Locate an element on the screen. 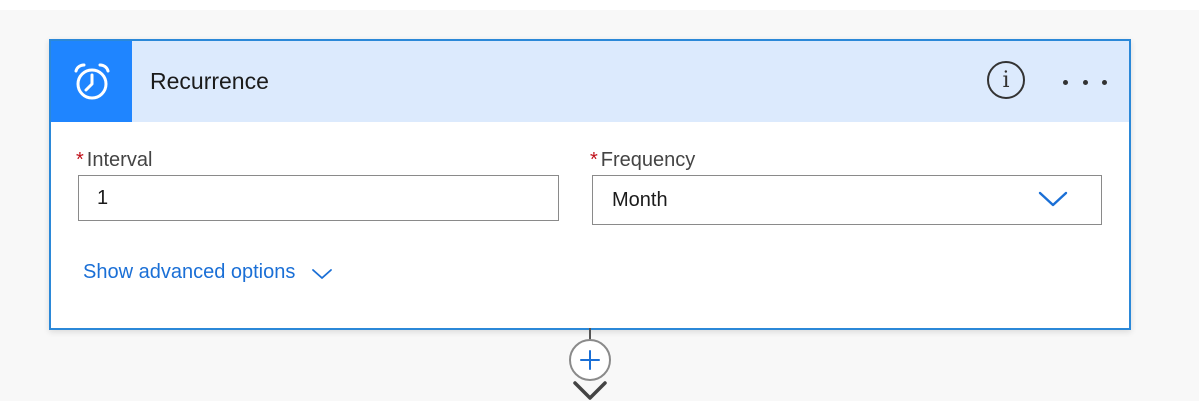  frequency-label-text: Frequency is located at coordinates (648, 160).